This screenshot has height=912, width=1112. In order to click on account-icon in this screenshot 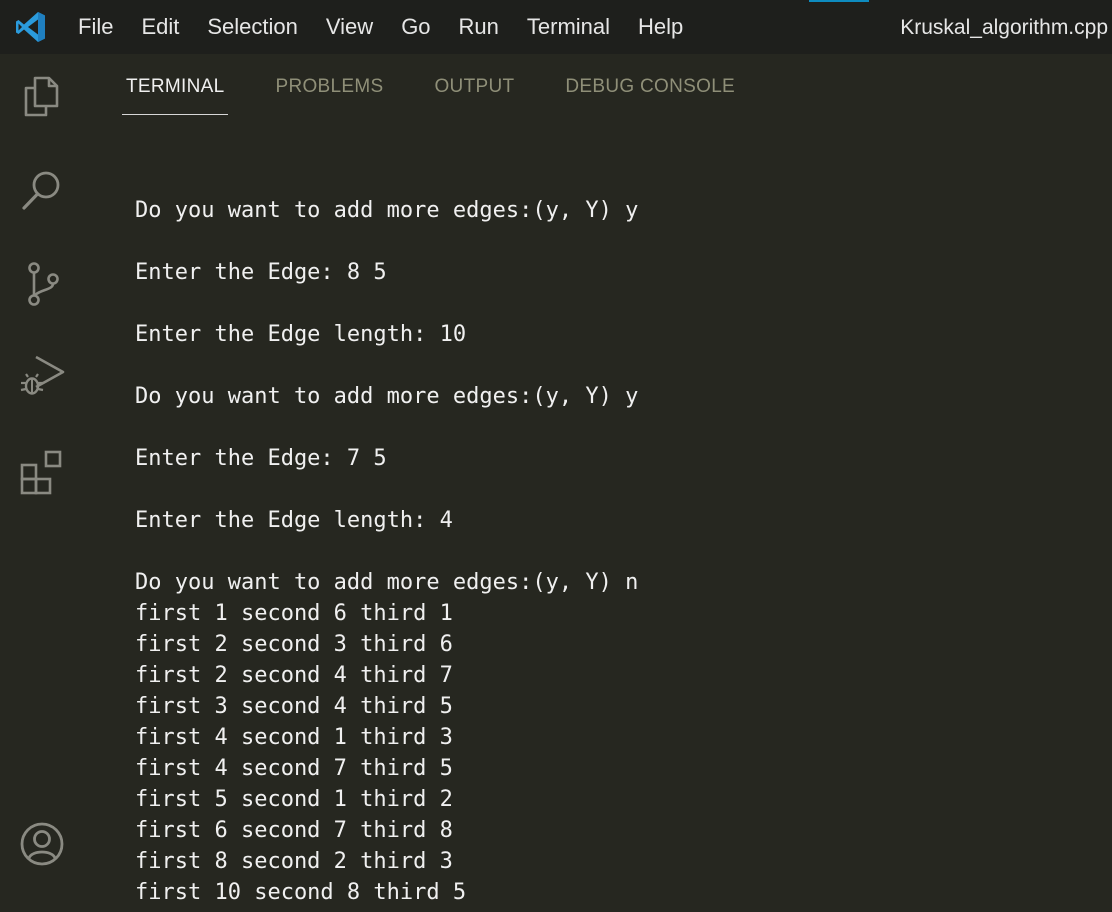, I will do `click(42, 844)`.